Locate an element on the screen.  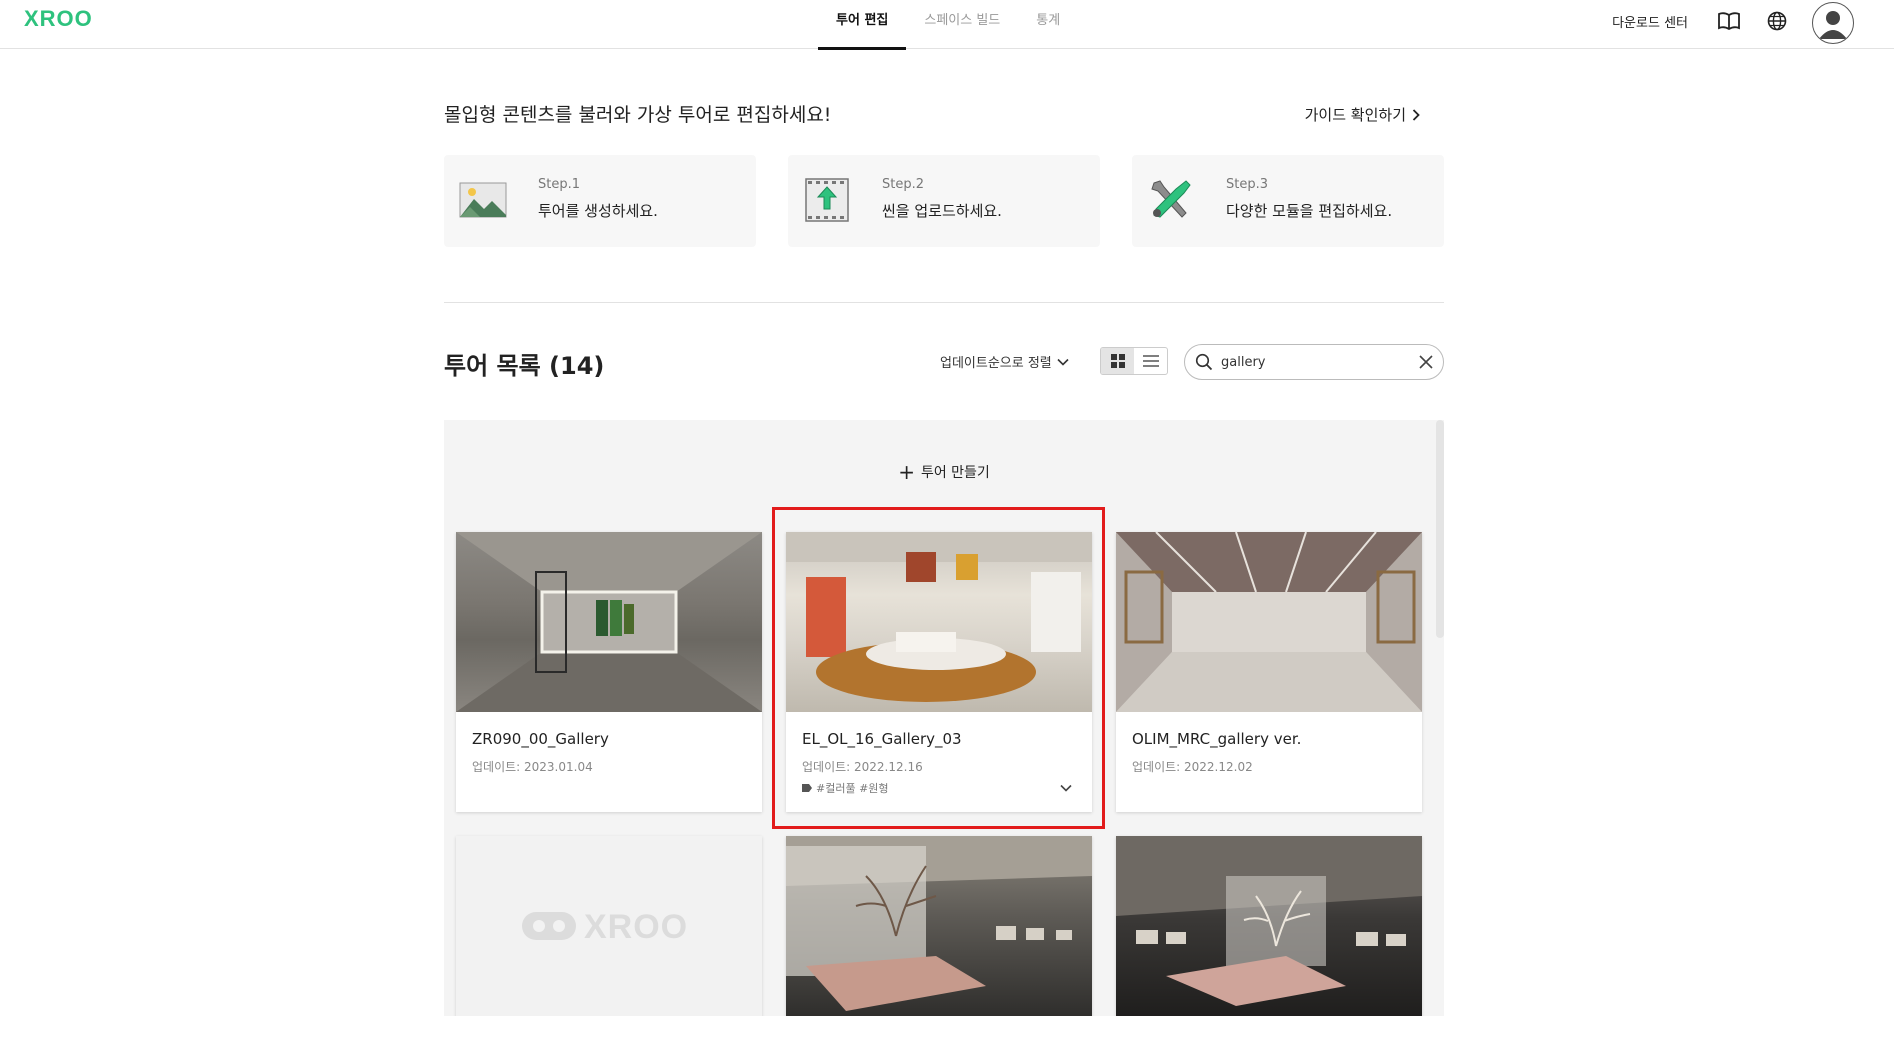
tour-title: ZR090_00_Gallery is located at coordinates (540, 739).